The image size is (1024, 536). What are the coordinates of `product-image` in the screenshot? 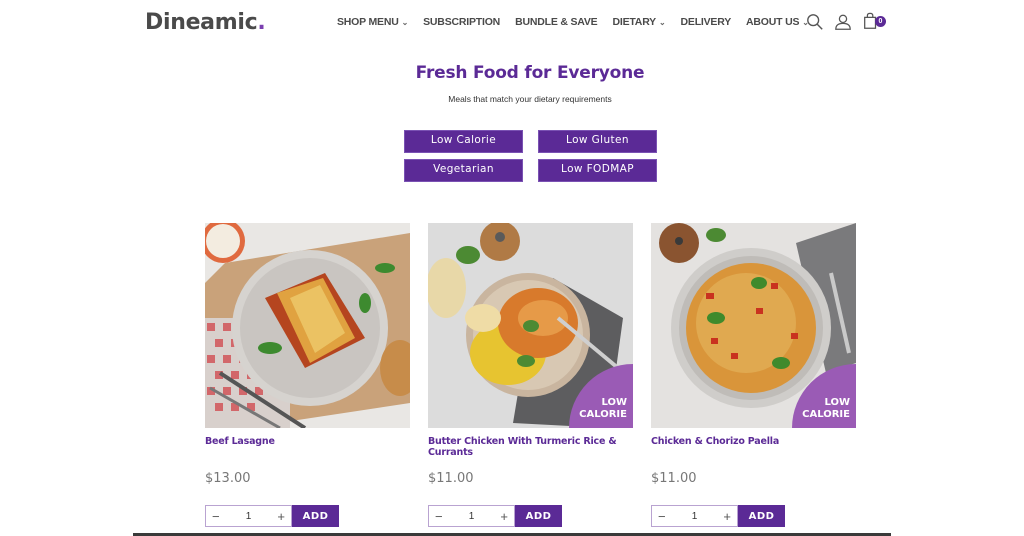 It's located at (307, 325).